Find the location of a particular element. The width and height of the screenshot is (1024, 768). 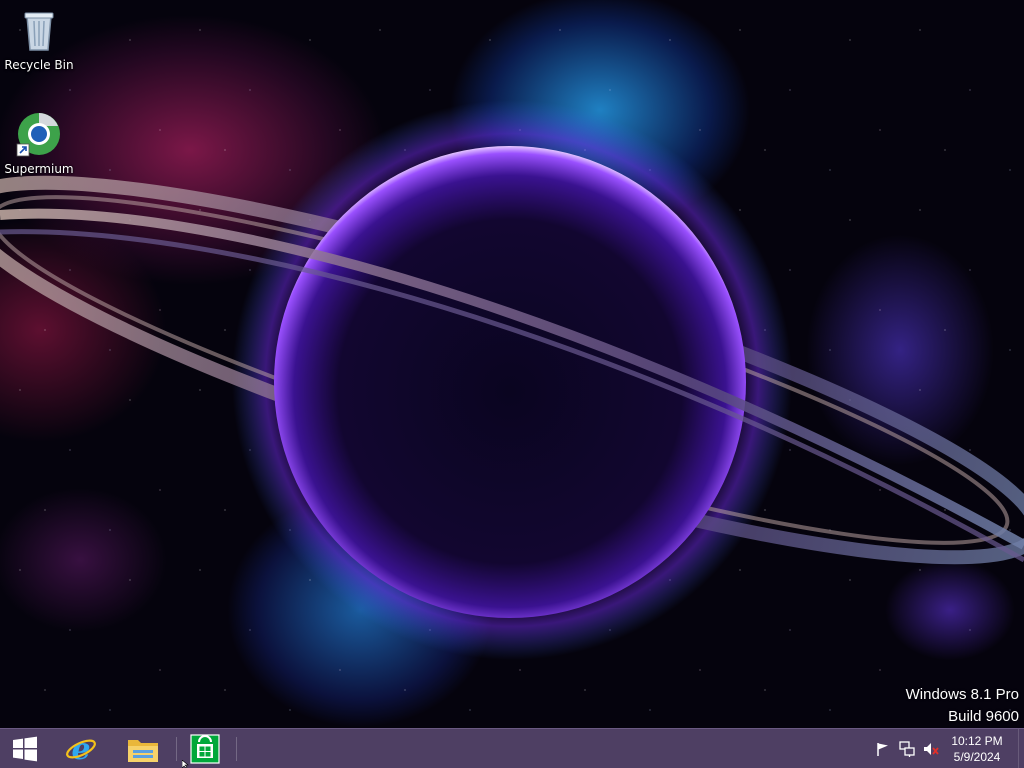

internet-explorer-icon: e is located at coordinates (81, 749).